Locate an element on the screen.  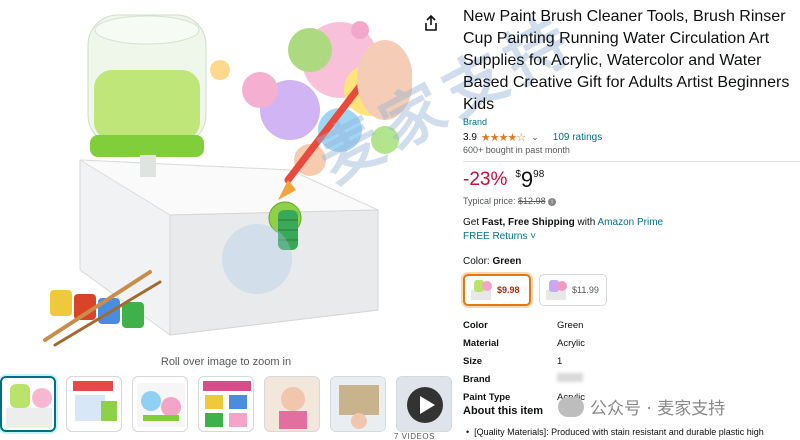
color-label: Color: is located at coordinates (476, 261).